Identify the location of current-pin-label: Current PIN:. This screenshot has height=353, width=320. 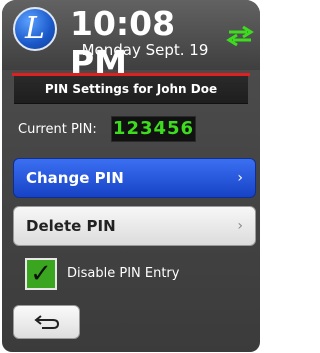
(57, 129).